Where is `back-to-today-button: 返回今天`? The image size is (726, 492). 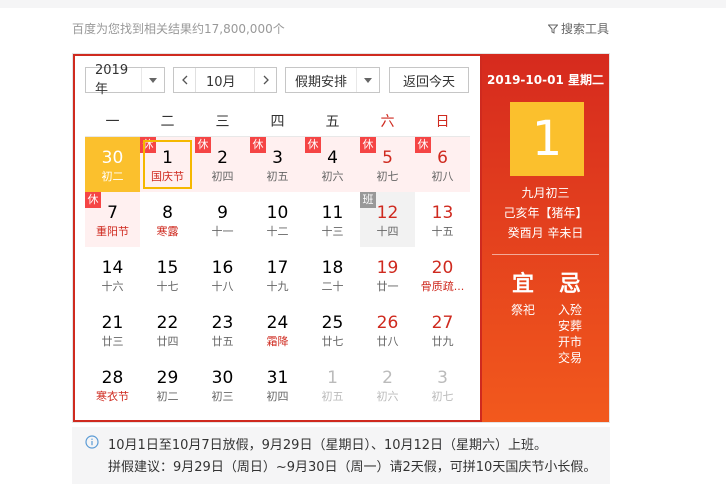
back-to-today-button: 返回今天 is located at coordinates (429, 80).